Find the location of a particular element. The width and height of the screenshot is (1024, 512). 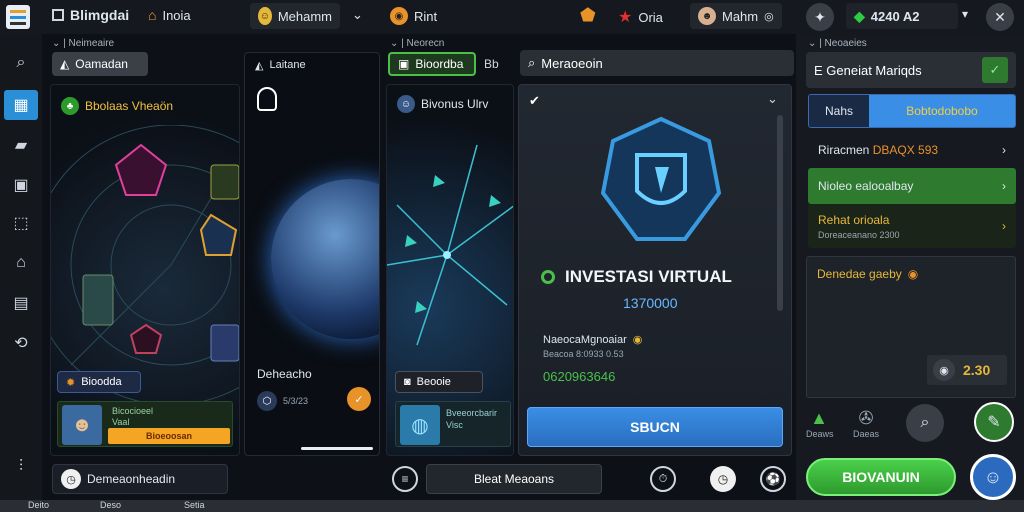

scrollbar is located at coordinates (780, 213).